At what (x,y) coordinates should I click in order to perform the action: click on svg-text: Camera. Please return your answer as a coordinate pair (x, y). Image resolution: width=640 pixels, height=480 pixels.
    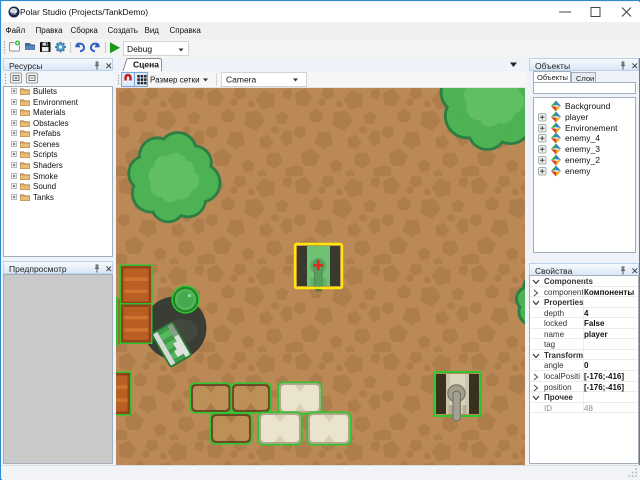
    Looking at the image, I should click on (241, 80).